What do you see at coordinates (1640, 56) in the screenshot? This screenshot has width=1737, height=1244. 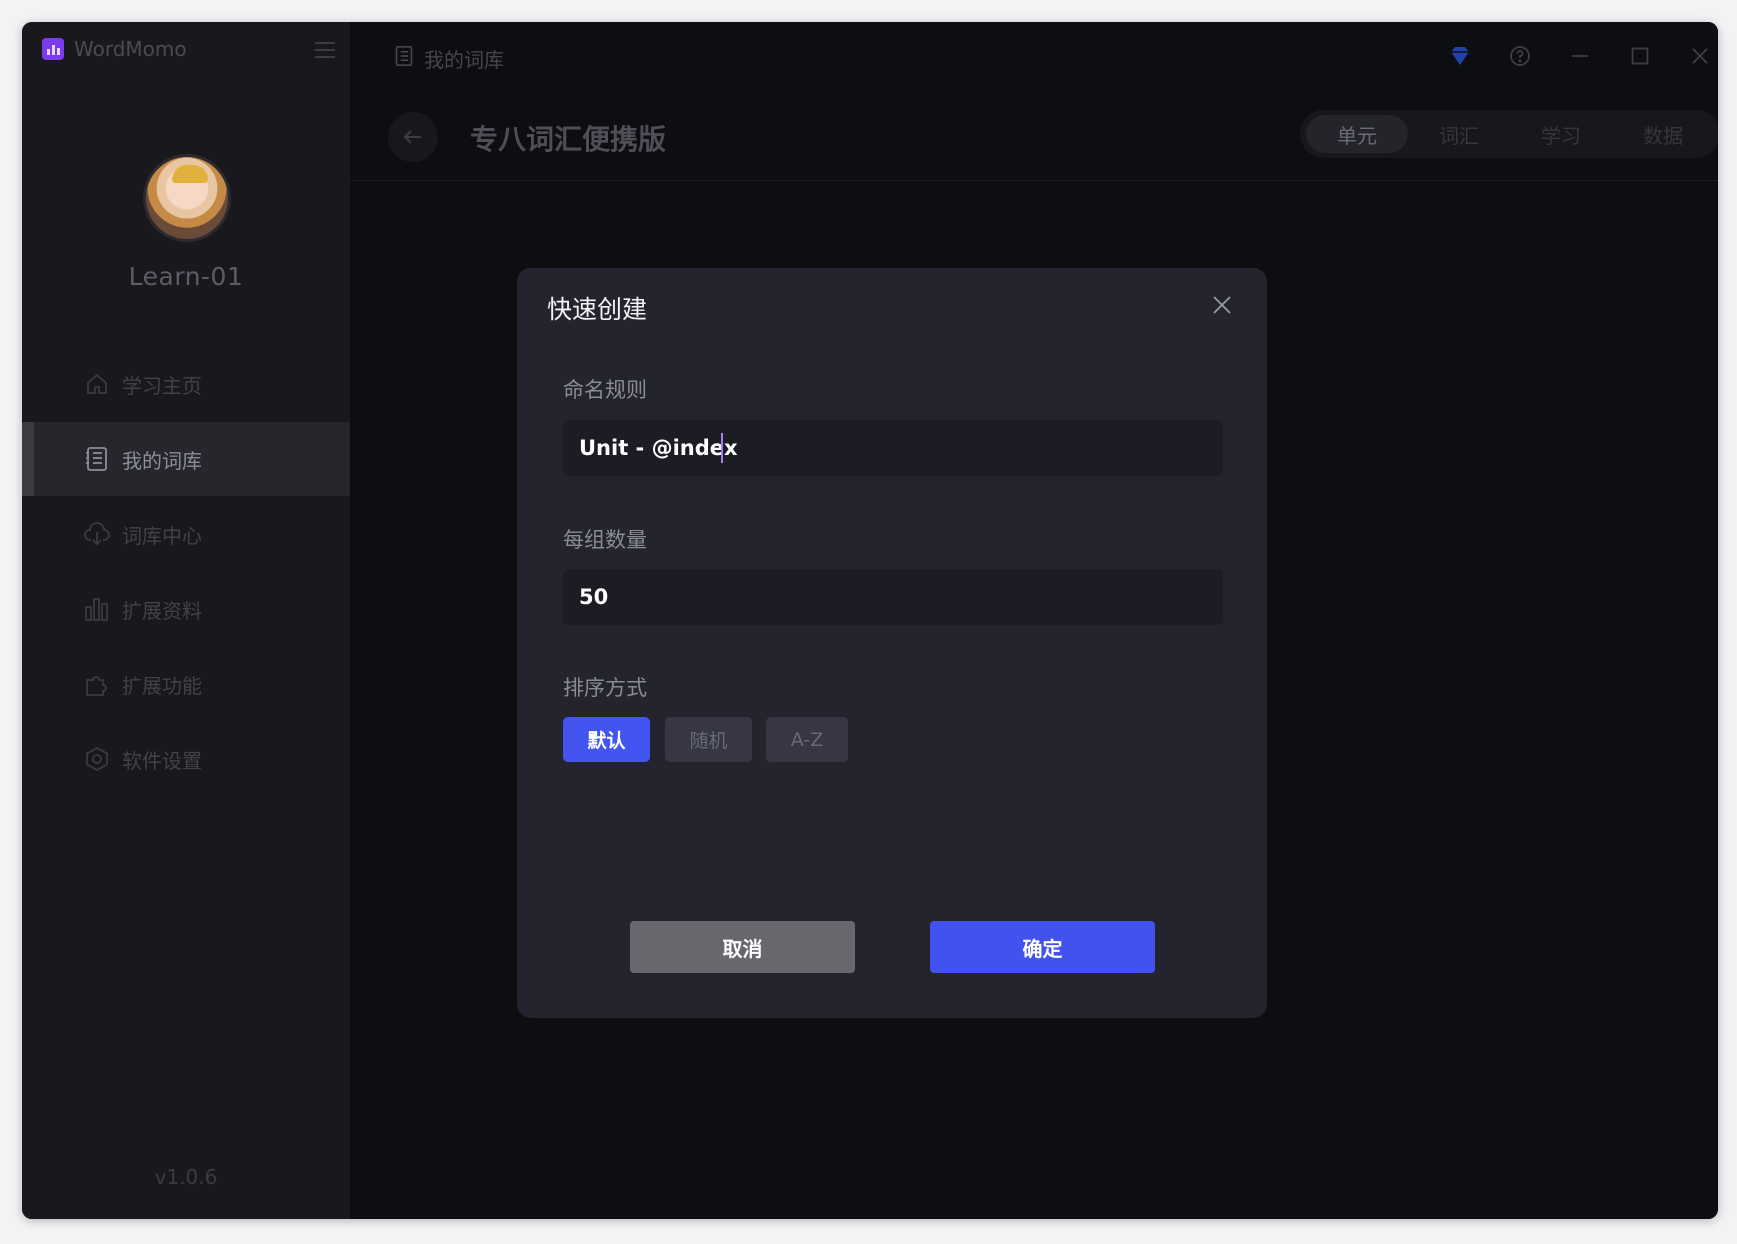 I see `maximize-icon` at bounding box center [1640, 56].